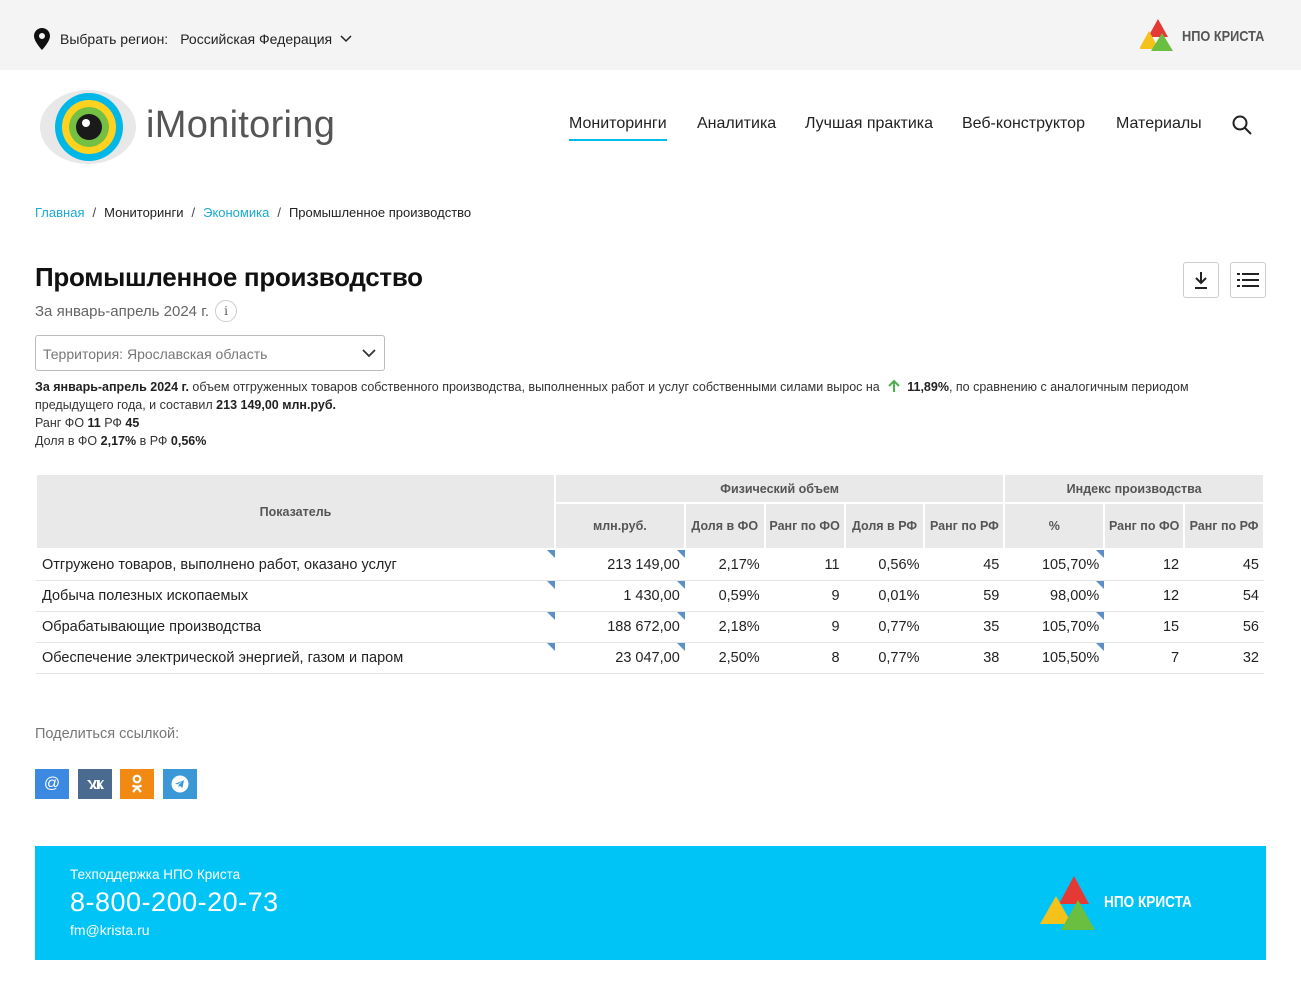 The image size is (1301, 984). Describe the element at coordinates (1250, 595) in the screenshot. I see `cell-value: 54` at that location.